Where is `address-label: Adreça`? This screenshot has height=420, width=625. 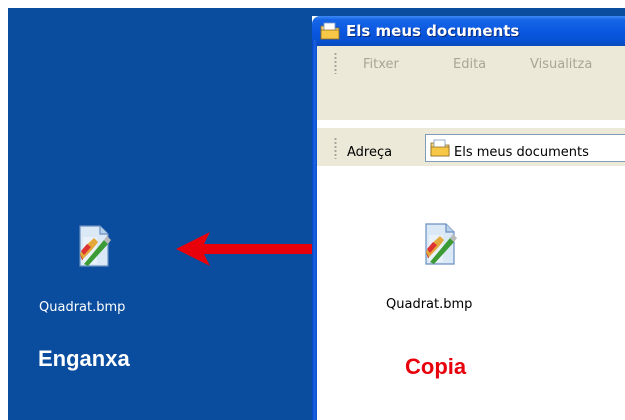
address-label: Adreça is located at coordinates (370, 152).